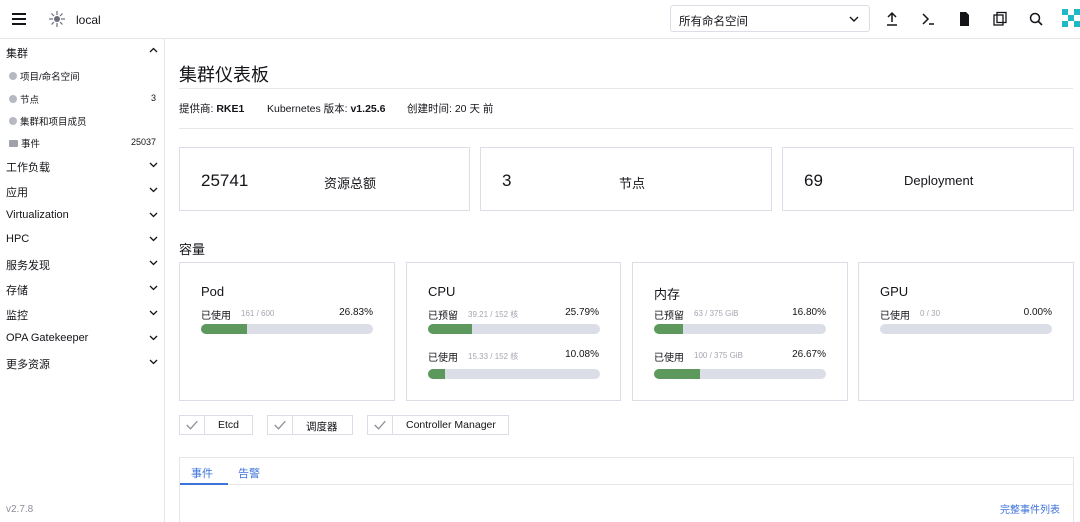 The height and width of the screenshot is (522, 1080). Describe the element at coordinates (258, 313) in the screenshot. I see `gauge-detail: 161 / 600` at that location.